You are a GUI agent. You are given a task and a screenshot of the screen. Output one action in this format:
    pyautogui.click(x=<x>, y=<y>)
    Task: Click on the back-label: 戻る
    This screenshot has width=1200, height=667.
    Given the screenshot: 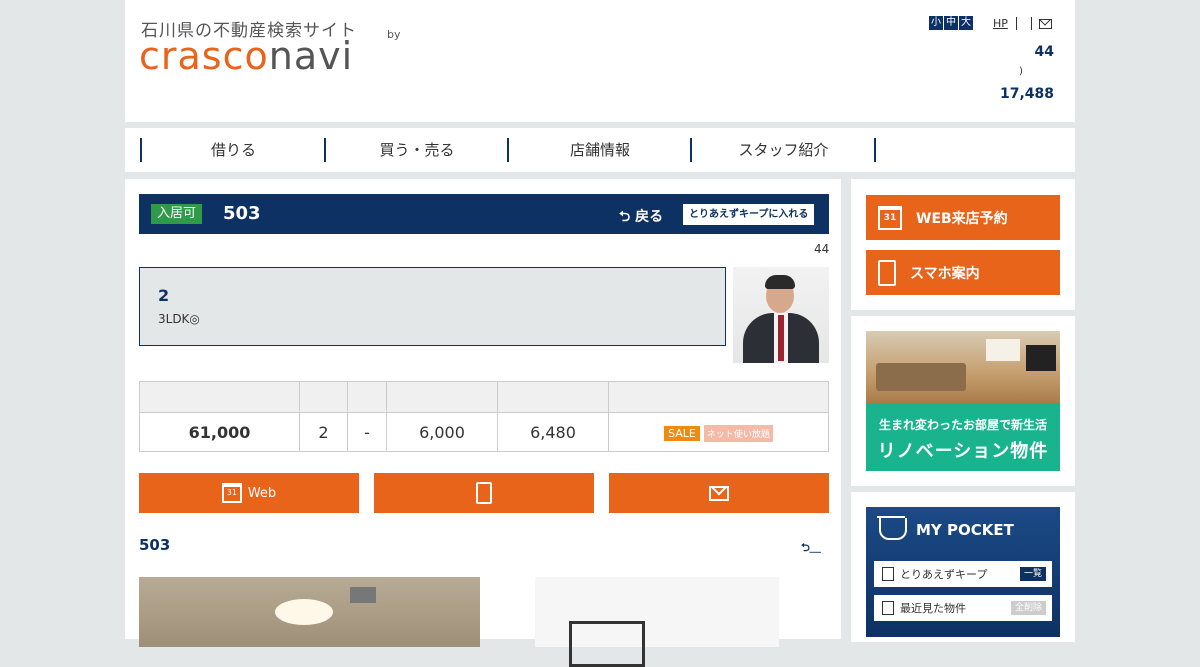 What is the action you would take?
    pyautogui.click(x=649, y=217)
    